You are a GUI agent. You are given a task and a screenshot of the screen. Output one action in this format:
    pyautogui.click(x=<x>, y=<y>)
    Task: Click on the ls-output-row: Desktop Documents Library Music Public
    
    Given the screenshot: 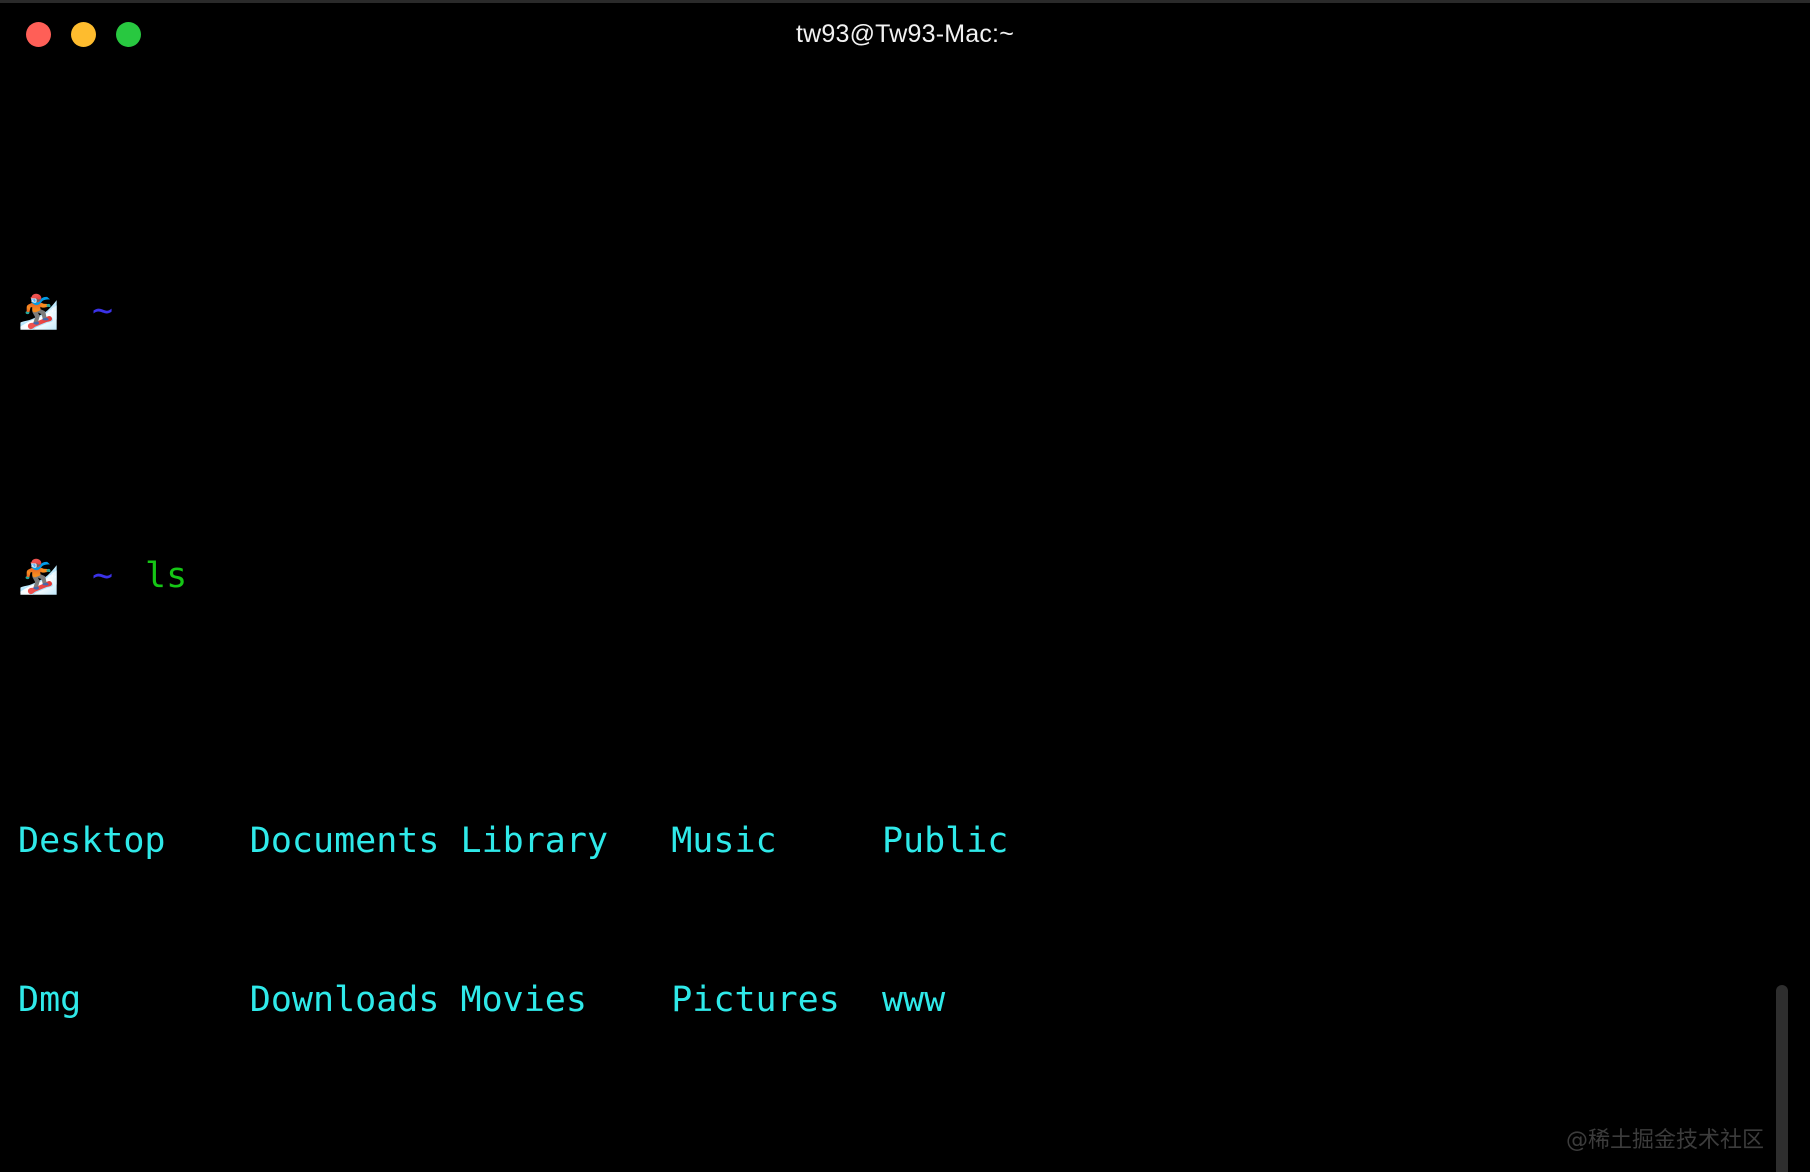 What is the action you would take?
    pyautogui.click(x=513, y=841)
    